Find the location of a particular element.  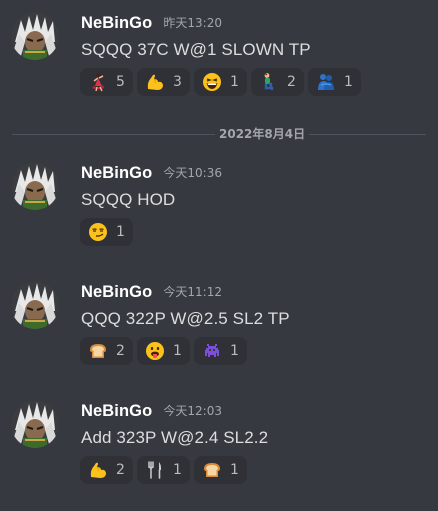

smirking-face-icon is located at coordinates (98, 232).